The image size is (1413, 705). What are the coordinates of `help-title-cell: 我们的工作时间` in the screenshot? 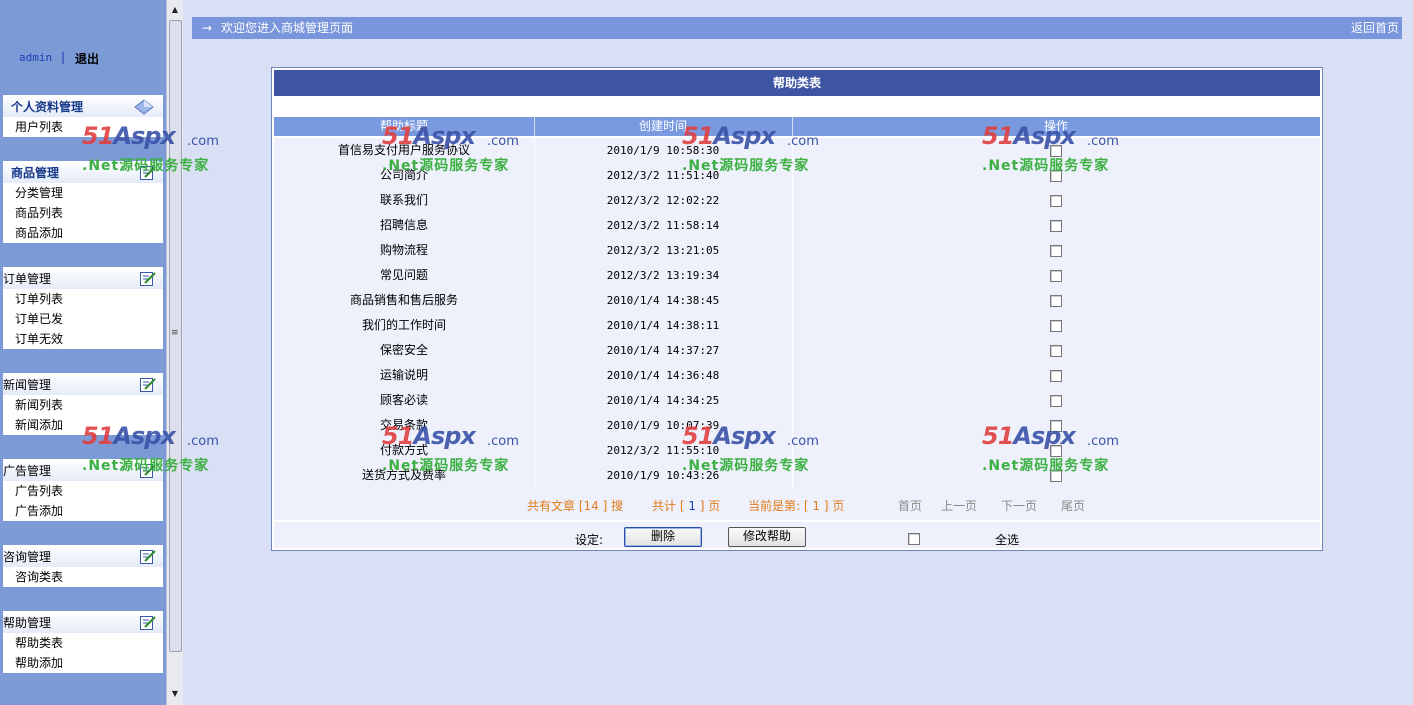 It's located at (404, 325).